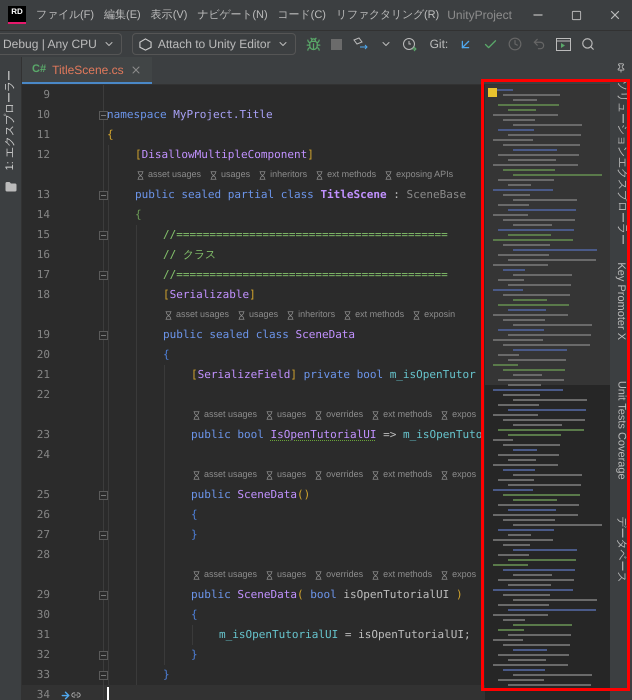 This screenshot has height=700, width=632. I want to click on folder-icon, so click(10, 187).